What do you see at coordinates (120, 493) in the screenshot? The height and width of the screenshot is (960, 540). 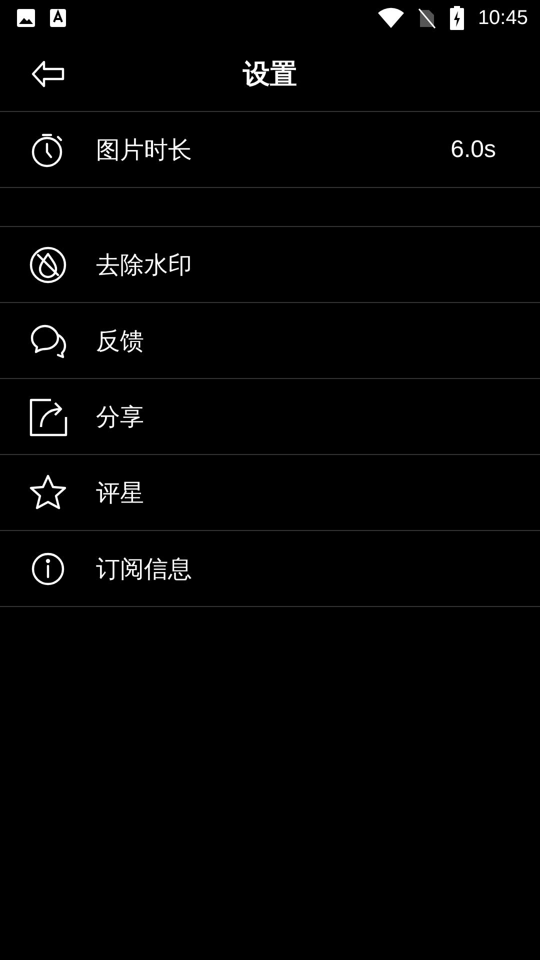 I see `row-label: 评星` at bounding box center [120, 493].